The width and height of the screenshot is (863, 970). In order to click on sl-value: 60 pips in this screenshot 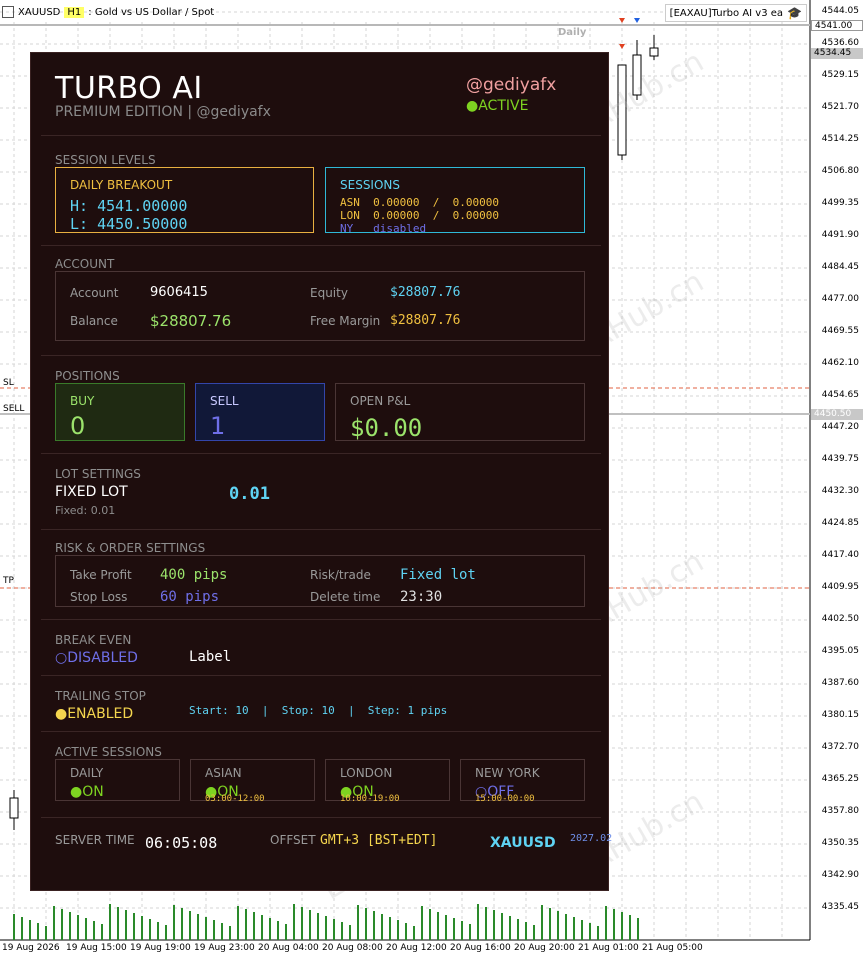, I will do `click(190, 597)`.